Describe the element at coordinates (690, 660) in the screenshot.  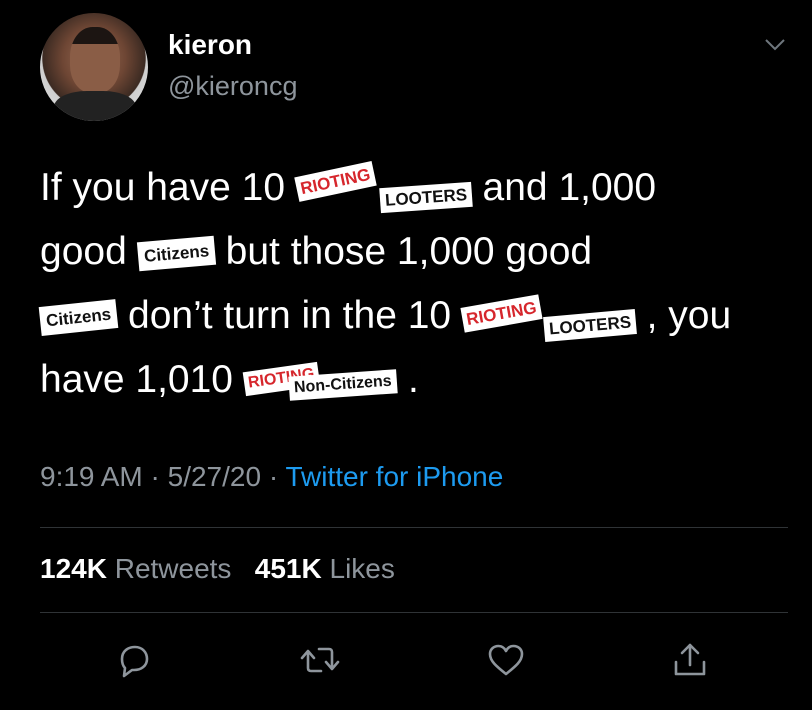
I see `share-icon` at that location.